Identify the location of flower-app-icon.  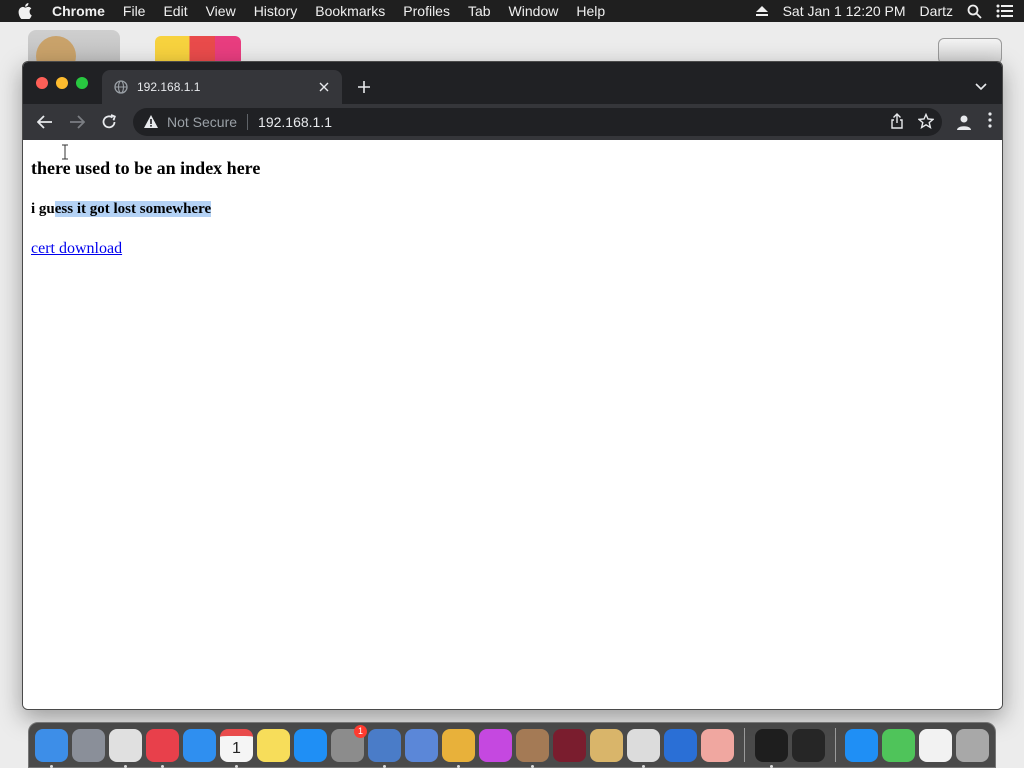
(495, 745).